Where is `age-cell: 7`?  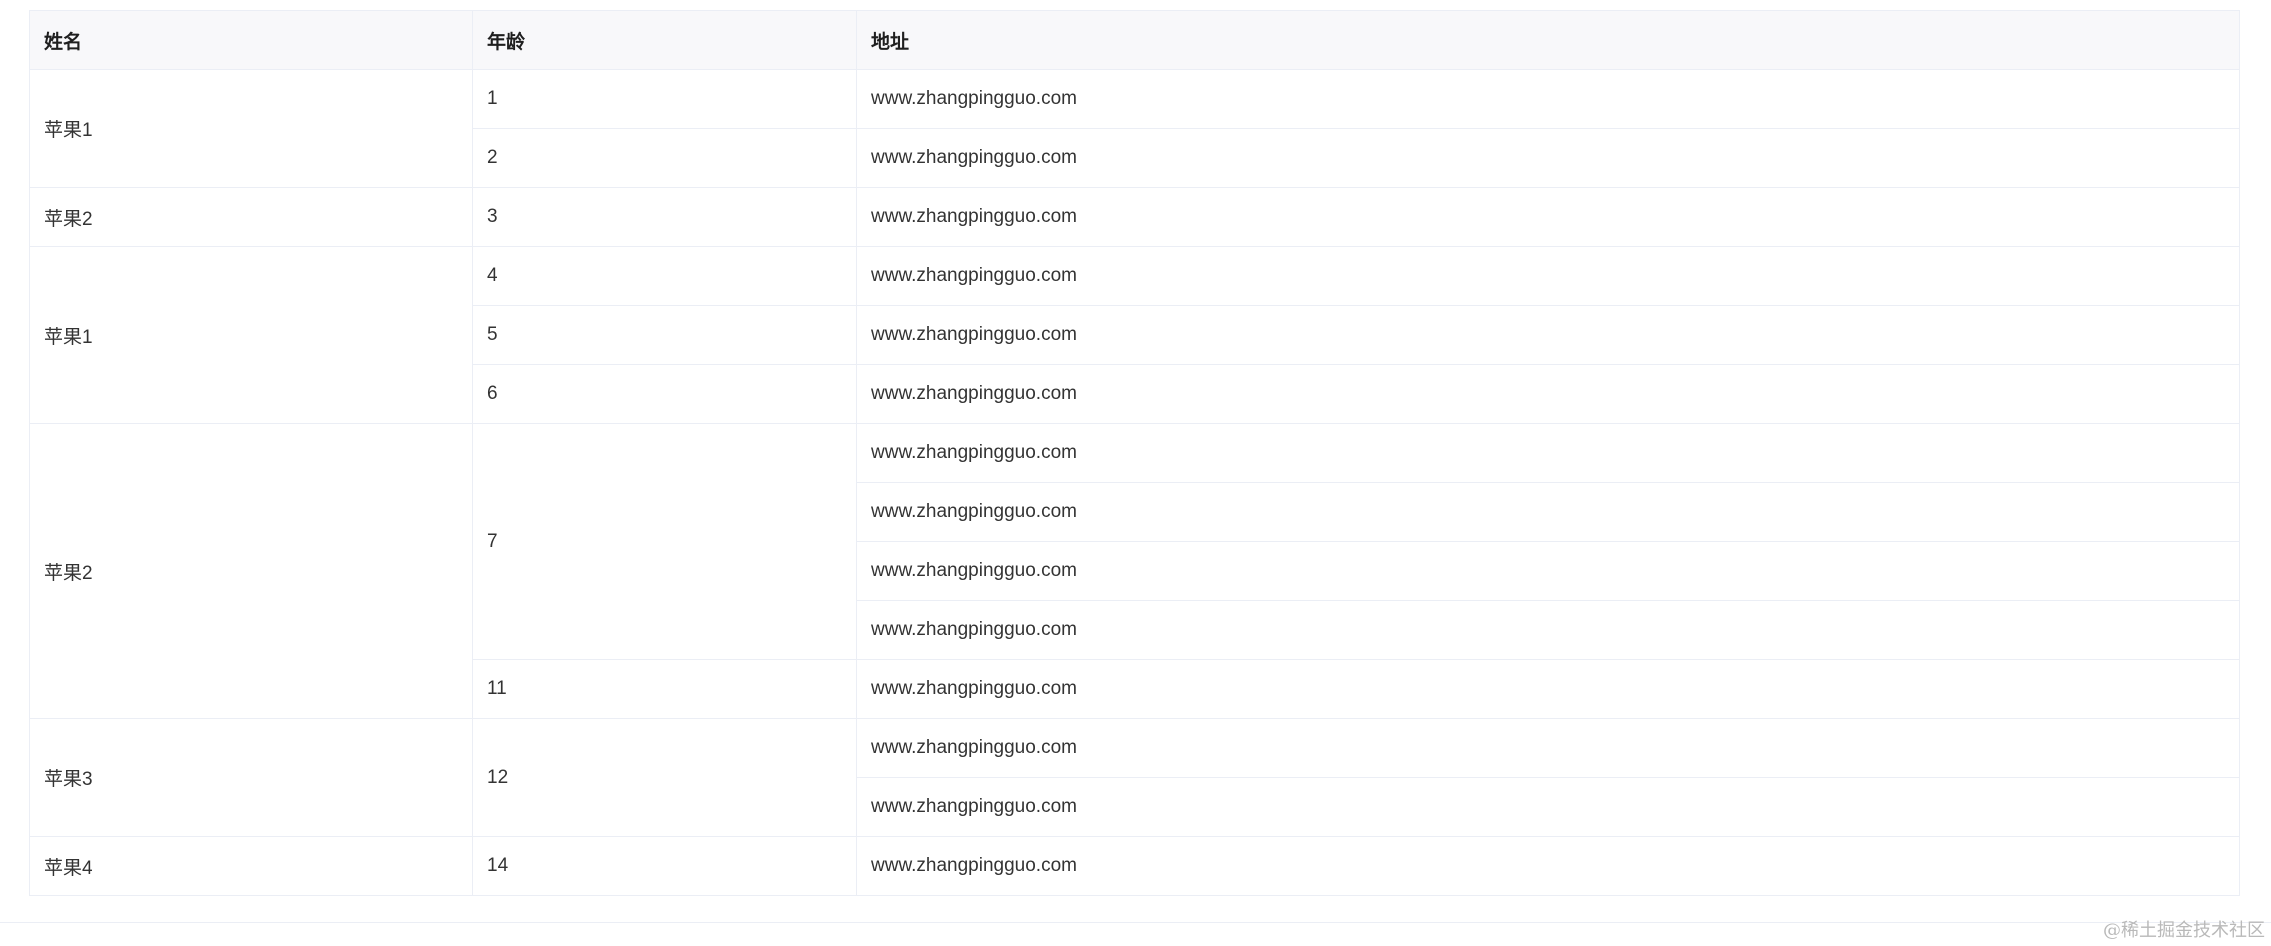
age-cell: 7 is located at coordinates (664, 541).